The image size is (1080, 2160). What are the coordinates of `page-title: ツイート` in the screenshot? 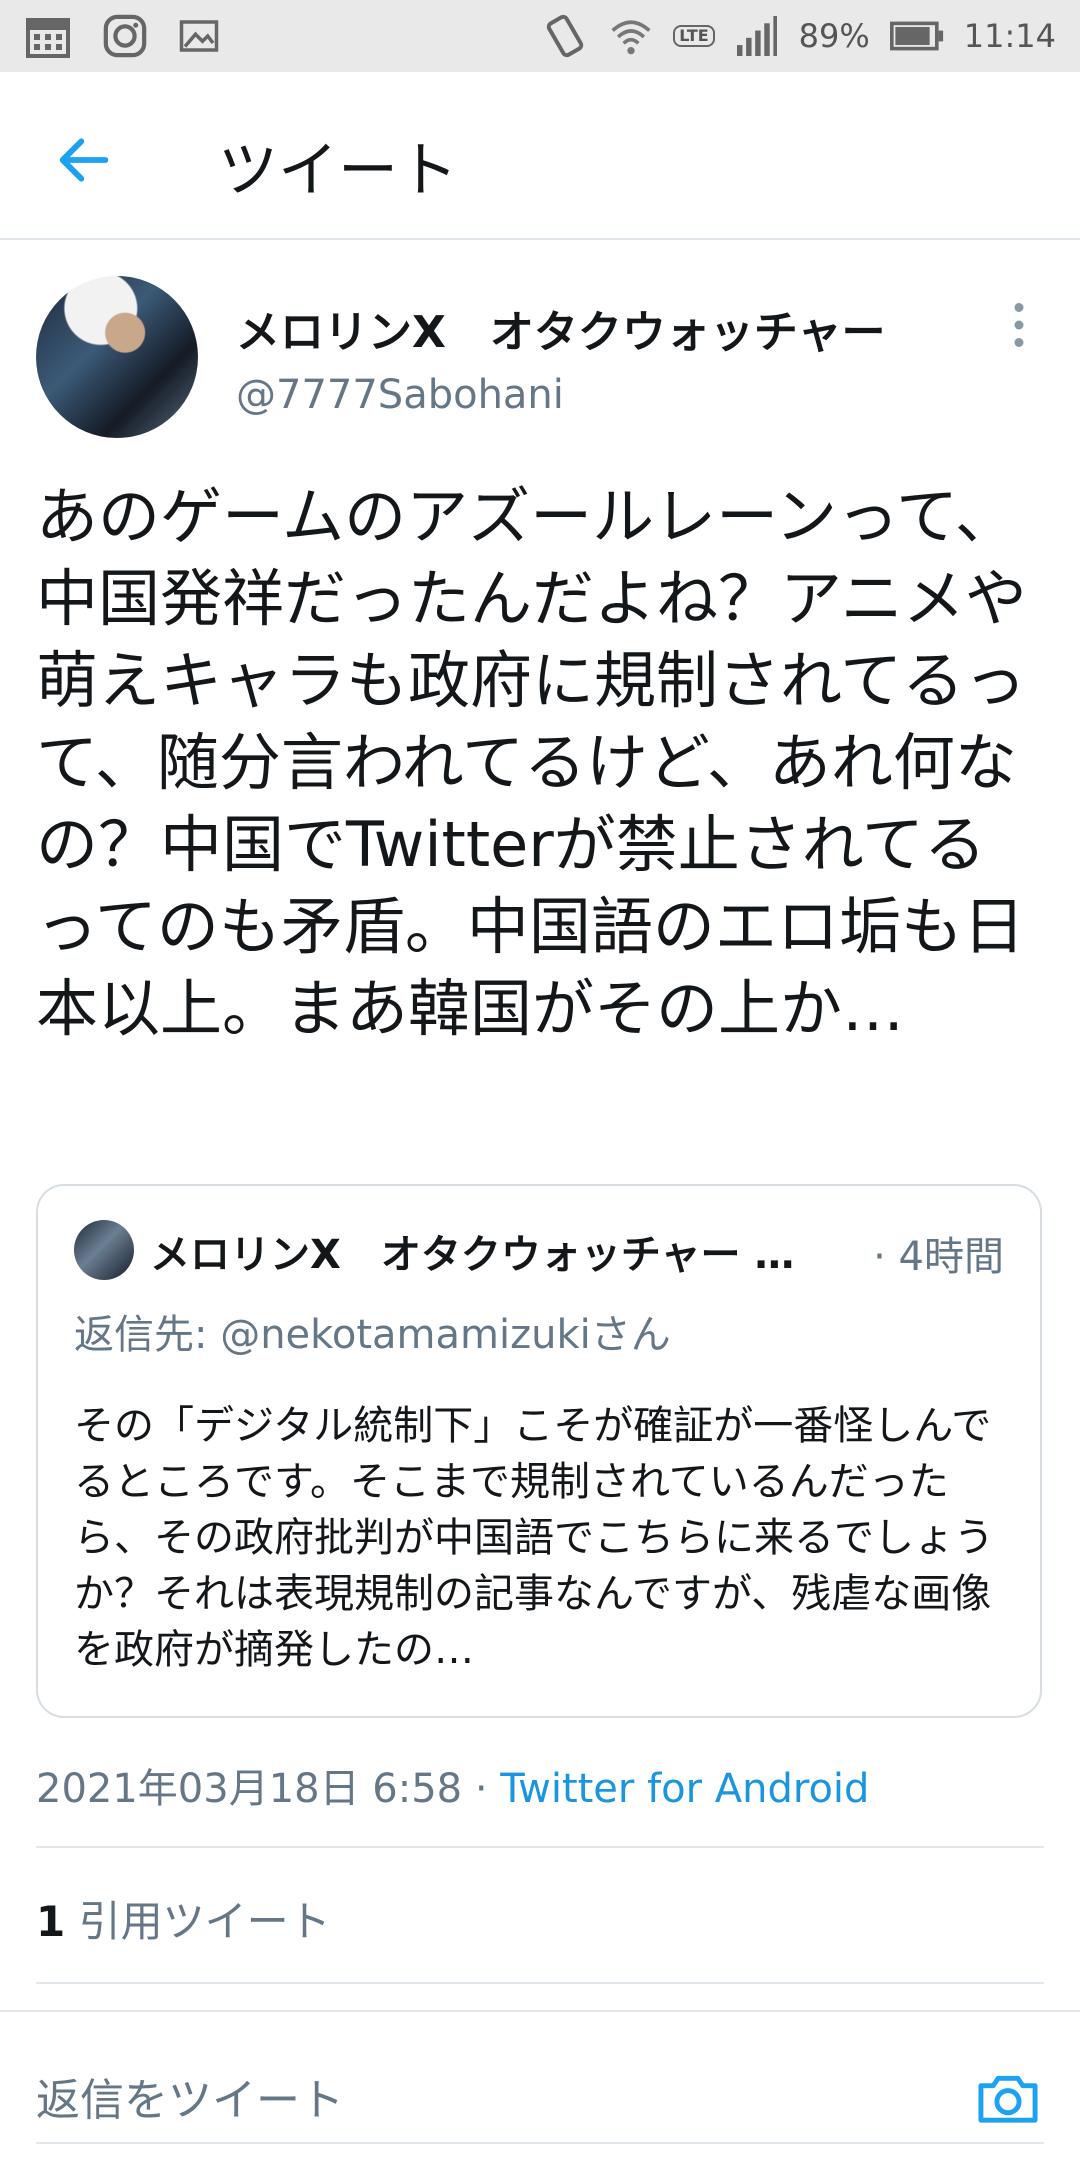 It's located at (338, 171).